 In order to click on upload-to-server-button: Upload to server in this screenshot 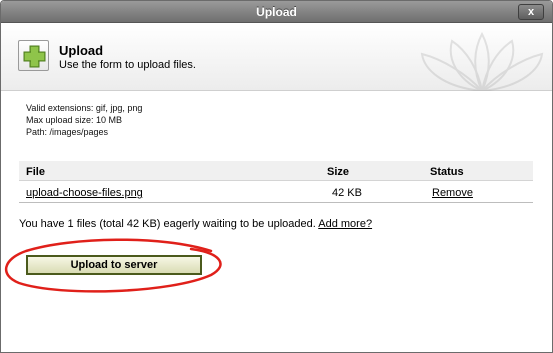, I will do `click(114, 265)`.